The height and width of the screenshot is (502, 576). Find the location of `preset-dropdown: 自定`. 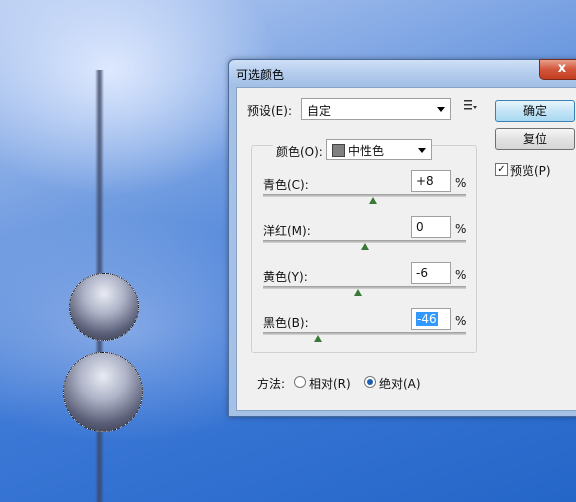

preset-dropdown: 自定 is located at coordinates (376, 109).